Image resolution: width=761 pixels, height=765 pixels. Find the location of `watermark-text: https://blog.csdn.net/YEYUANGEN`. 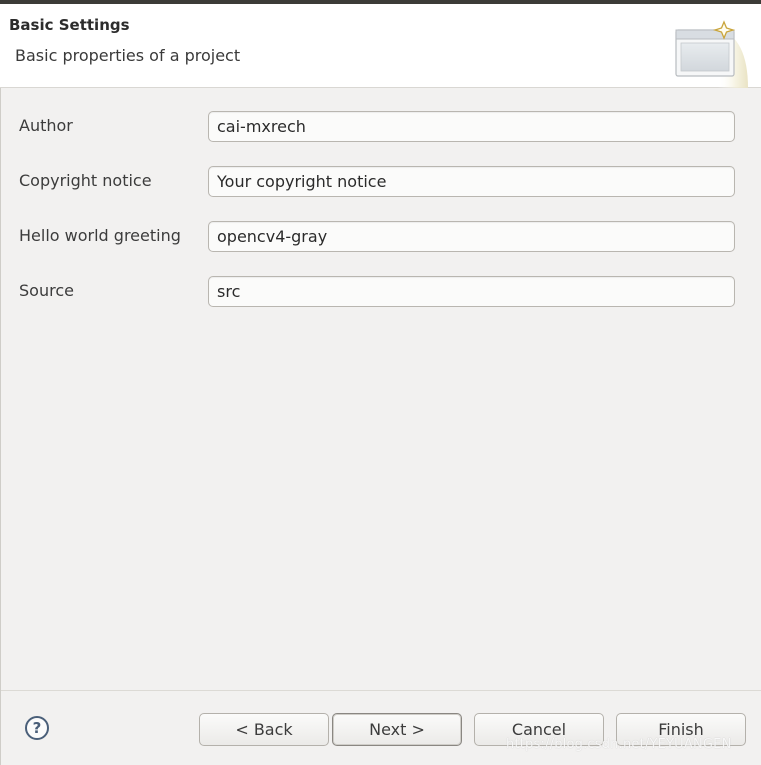

watermark-text: https://blog.csdn.net/YEYUANGEN is located at coordinates (619, 744).